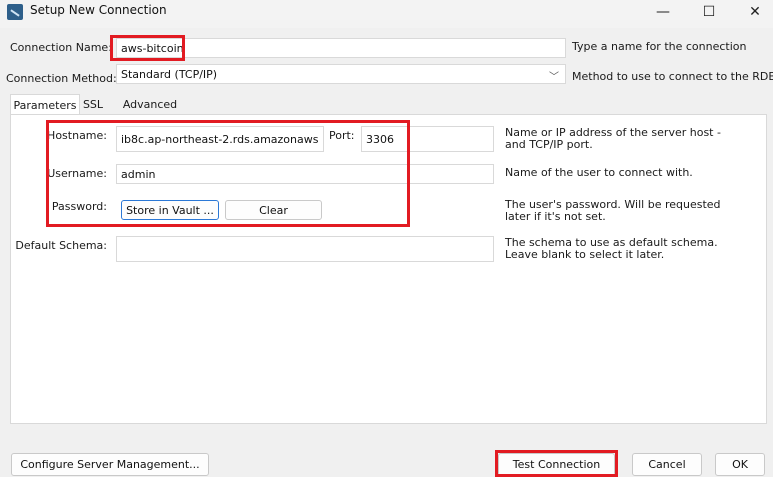 This screenshot has height=477, width=773. I want to click on connection-method-value: Standard (TCP/IP), so click(169, 74).